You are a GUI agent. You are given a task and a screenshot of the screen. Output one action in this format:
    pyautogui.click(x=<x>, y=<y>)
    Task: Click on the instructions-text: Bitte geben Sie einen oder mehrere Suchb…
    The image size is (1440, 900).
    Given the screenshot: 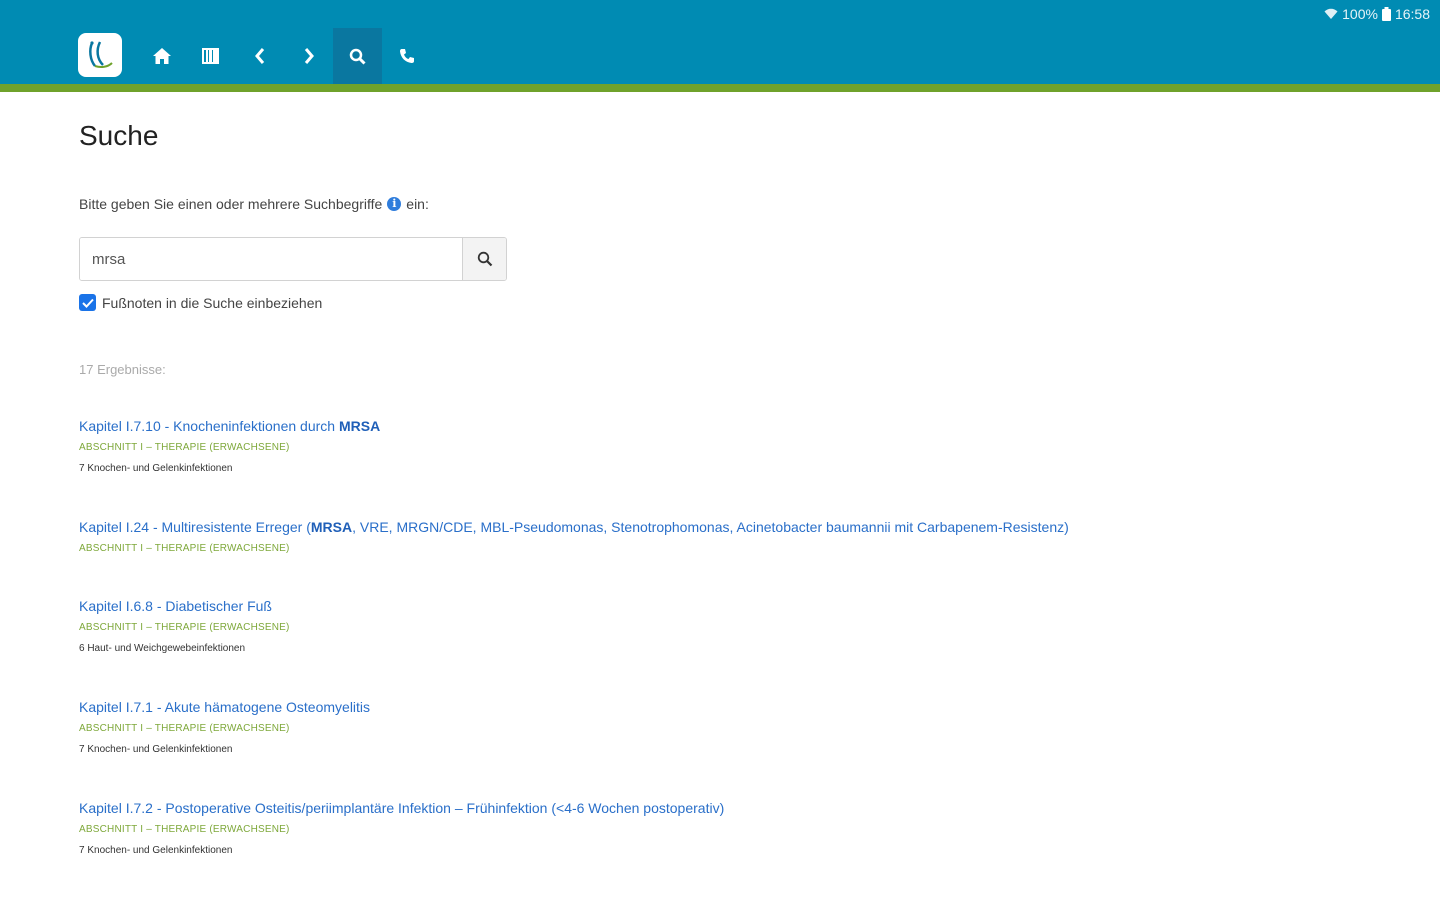 What is the action you would take?
    pyautogui.click(x=231, y=204)
    